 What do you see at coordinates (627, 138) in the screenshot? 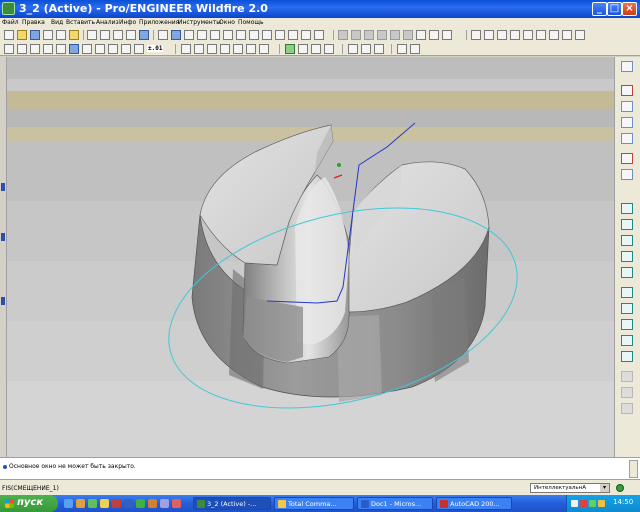
I see `point-tool-icon` at bounding box center [627, 138].